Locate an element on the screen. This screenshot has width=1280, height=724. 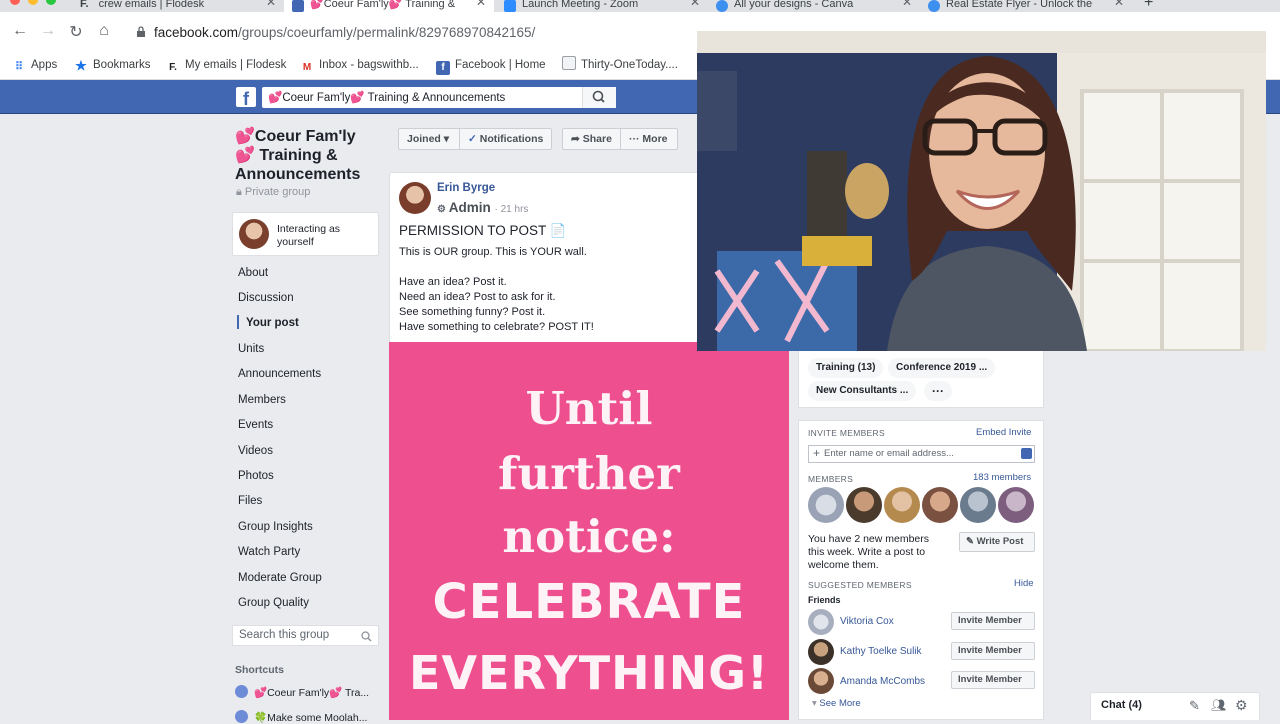
nav-item-about: About is located at coordinates (253, 273).